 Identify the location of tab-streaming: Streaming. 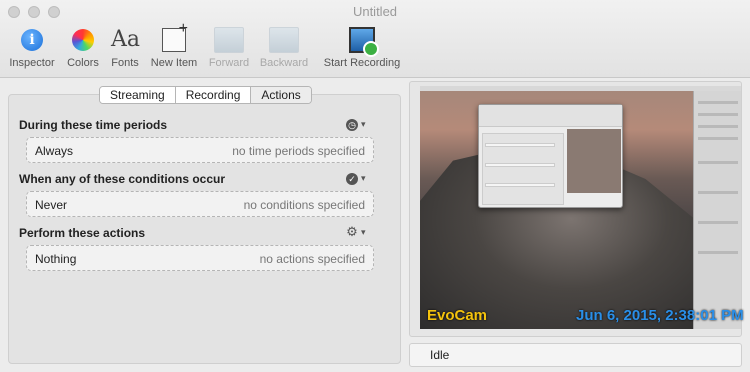
(138, 95).